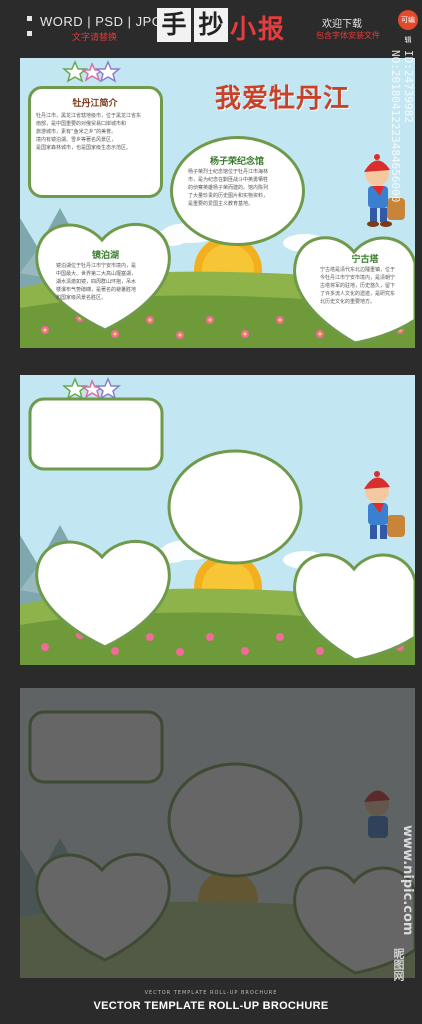 The image size is (422, 1024). Describe the element at coordinates (407, 880) in the screenshot. I see `site-watermark: www.nipic.com` at that location.